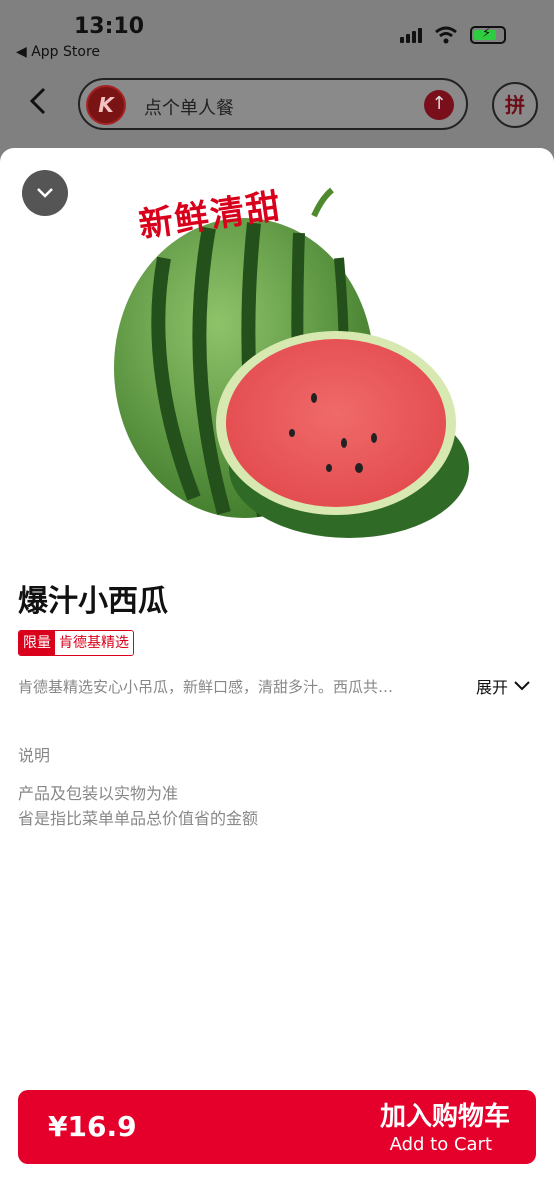  What do you see at coordinates (277, 35) in the screenshot?
I see `status-bar: 13:10 ◀ App Store ⚡` at bounding box center [277, 35].